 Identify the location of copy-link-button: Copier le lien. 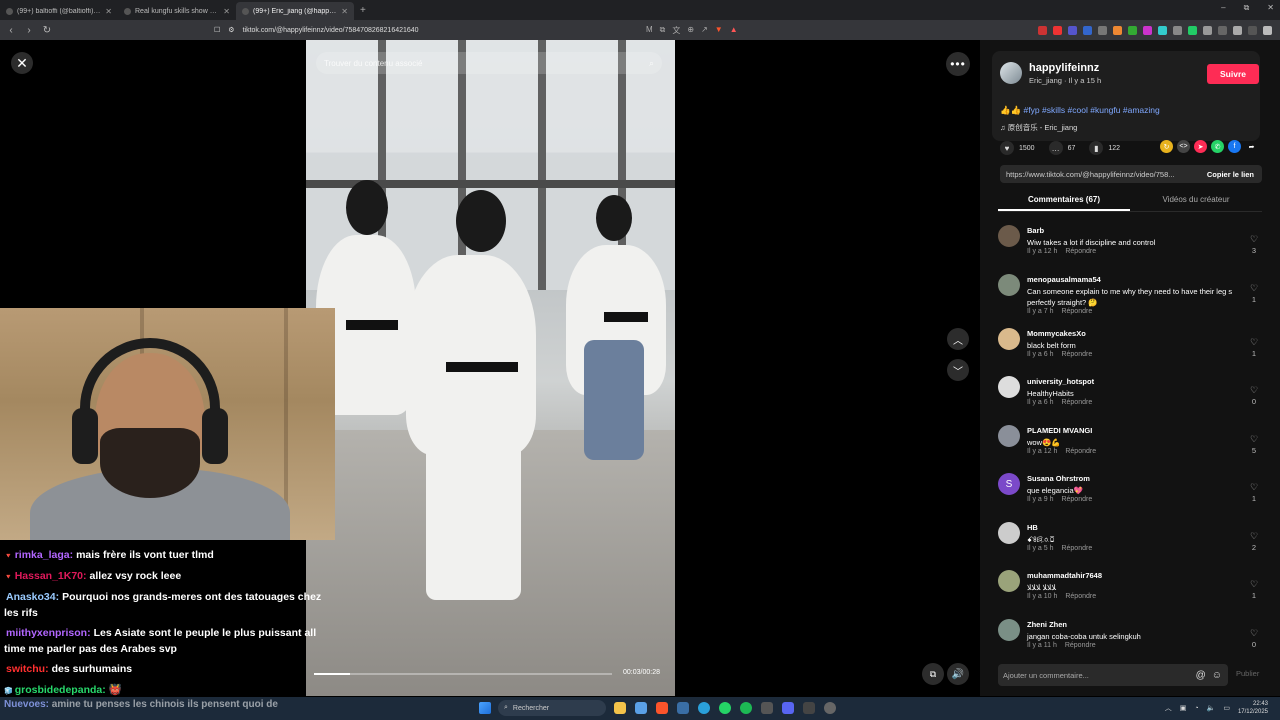
(1234, 174).